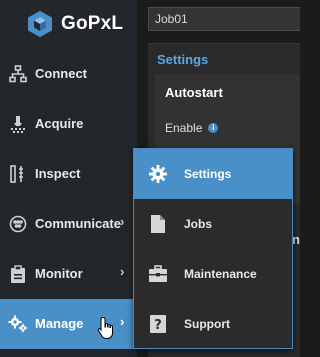 This screenshot has width=320, height=357. What do you see at coordinates (18, 124) in the screenshot?
I see `acquire-icon` at bounding box center [18, 124].